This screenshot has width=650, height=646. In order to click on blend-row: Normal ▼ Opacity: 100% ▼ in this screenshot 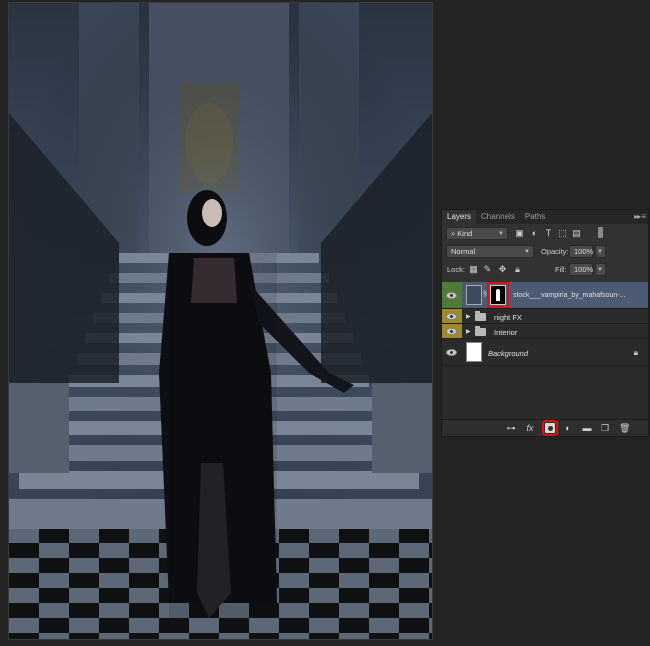, I will do `click(545, 251)`.